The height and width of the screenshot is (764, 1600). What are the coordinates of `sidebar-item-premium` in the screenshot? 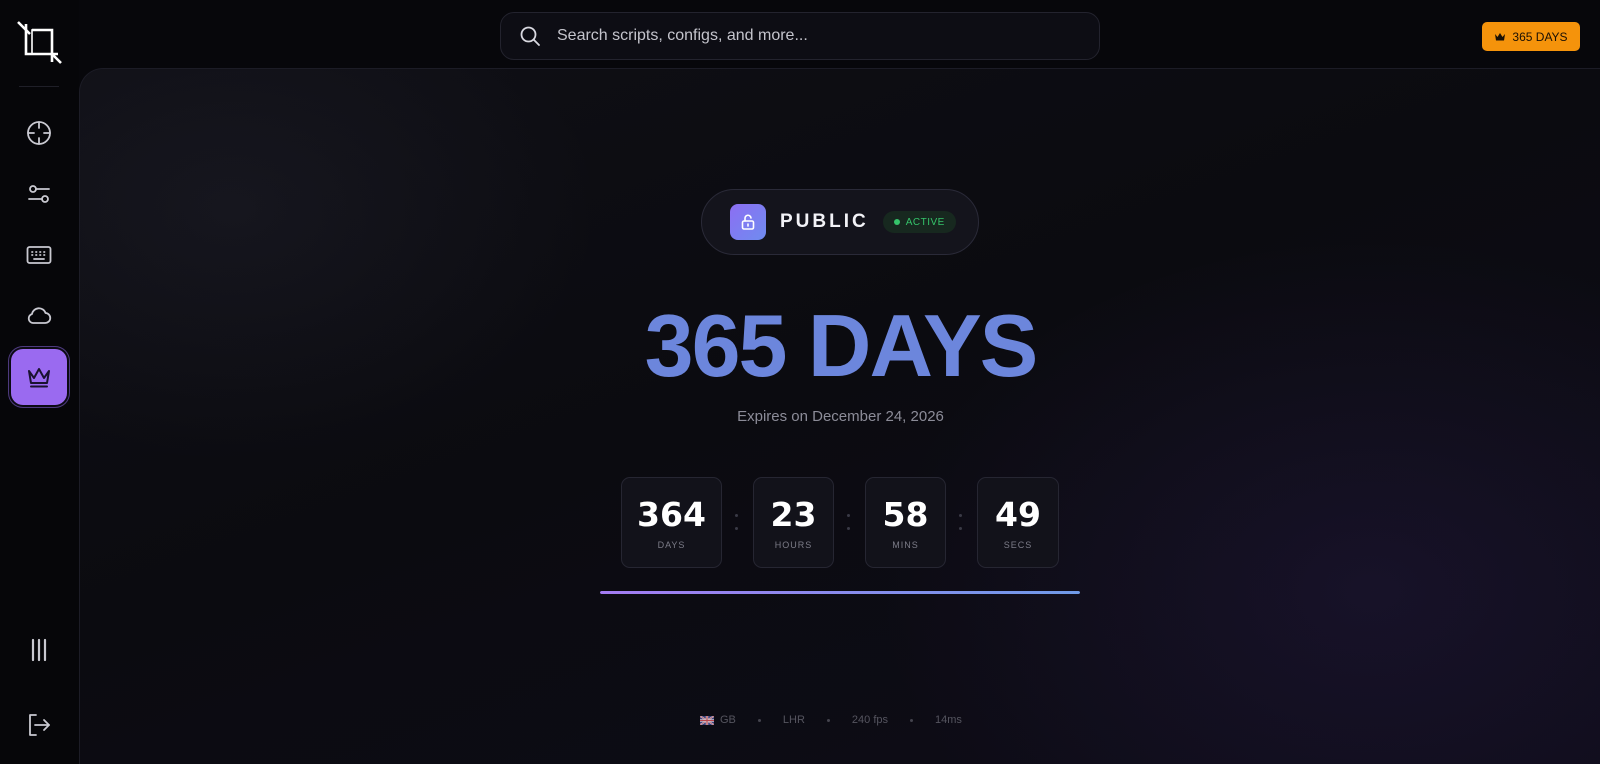 It's located at (39, 377).